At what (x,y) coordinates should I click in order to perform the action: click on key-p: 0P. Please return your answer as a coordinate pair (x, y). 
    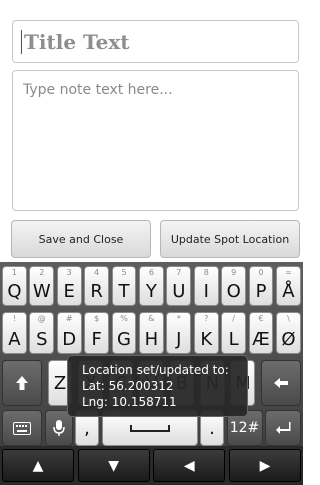
    Looking at the image, I should click on (261, 286).